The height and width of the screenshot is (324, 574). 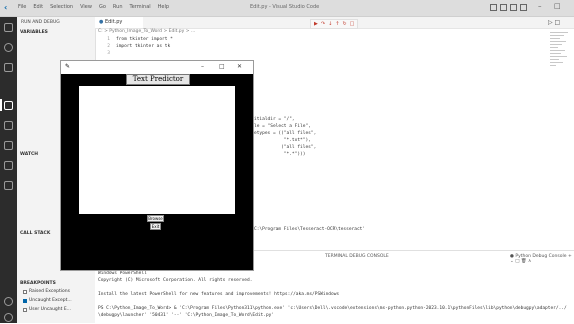 What do you see at coordinates (503, 7) in the screenshot?
I see `toggle-panel-icon` at bounding box center [503, 7].